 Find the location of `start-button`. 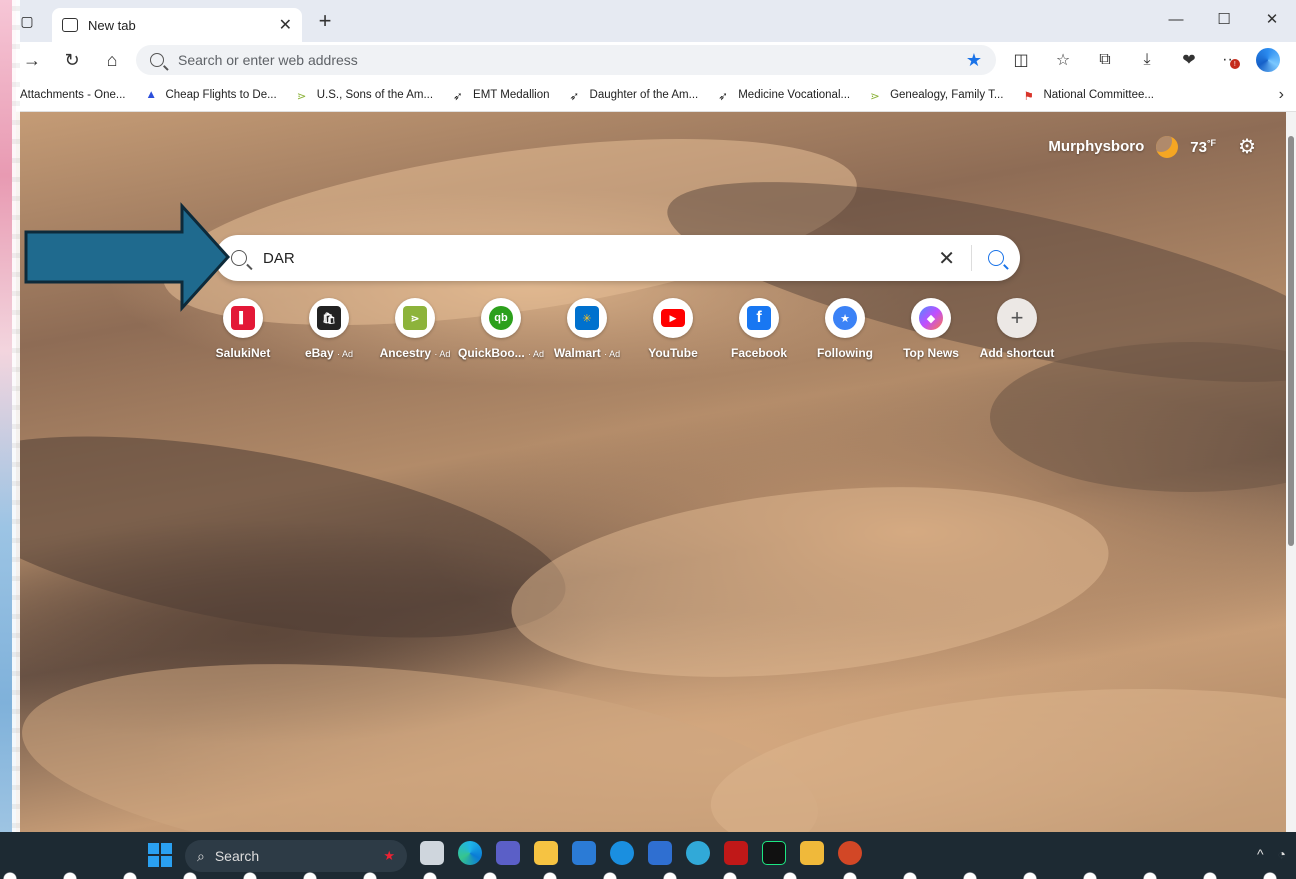

start-button is located at coordinates (160, 855).